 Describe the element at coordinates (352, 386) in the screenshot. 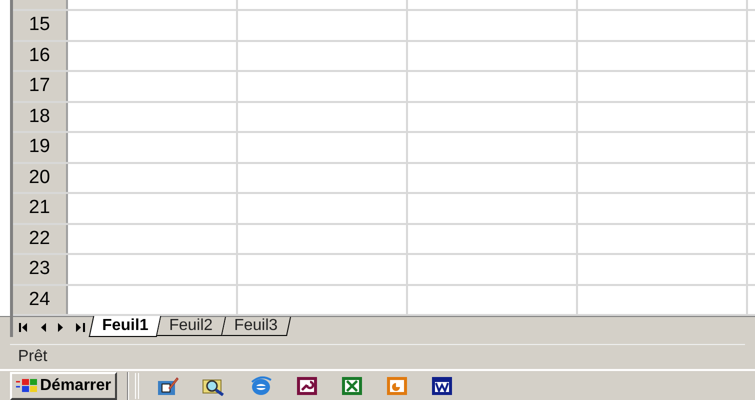

I see `spreadsheet-x-icon` at that location.